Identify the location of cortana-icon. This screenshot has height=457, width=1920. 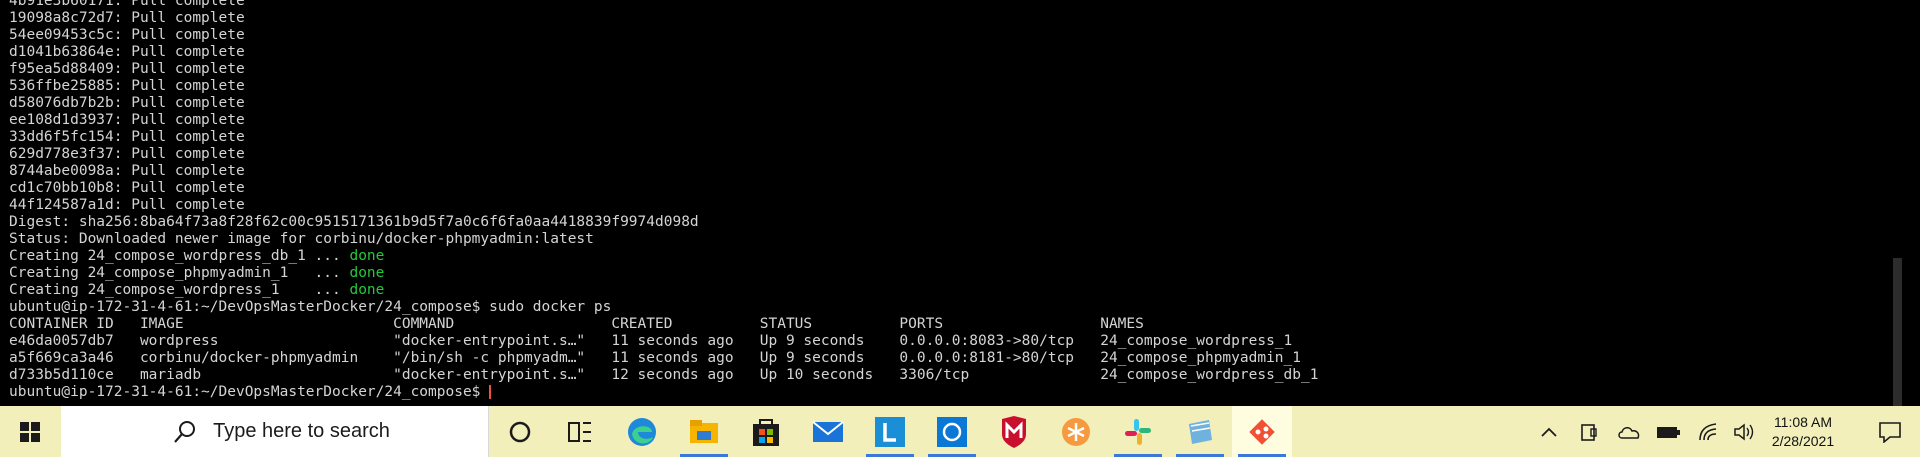
(520, 431).